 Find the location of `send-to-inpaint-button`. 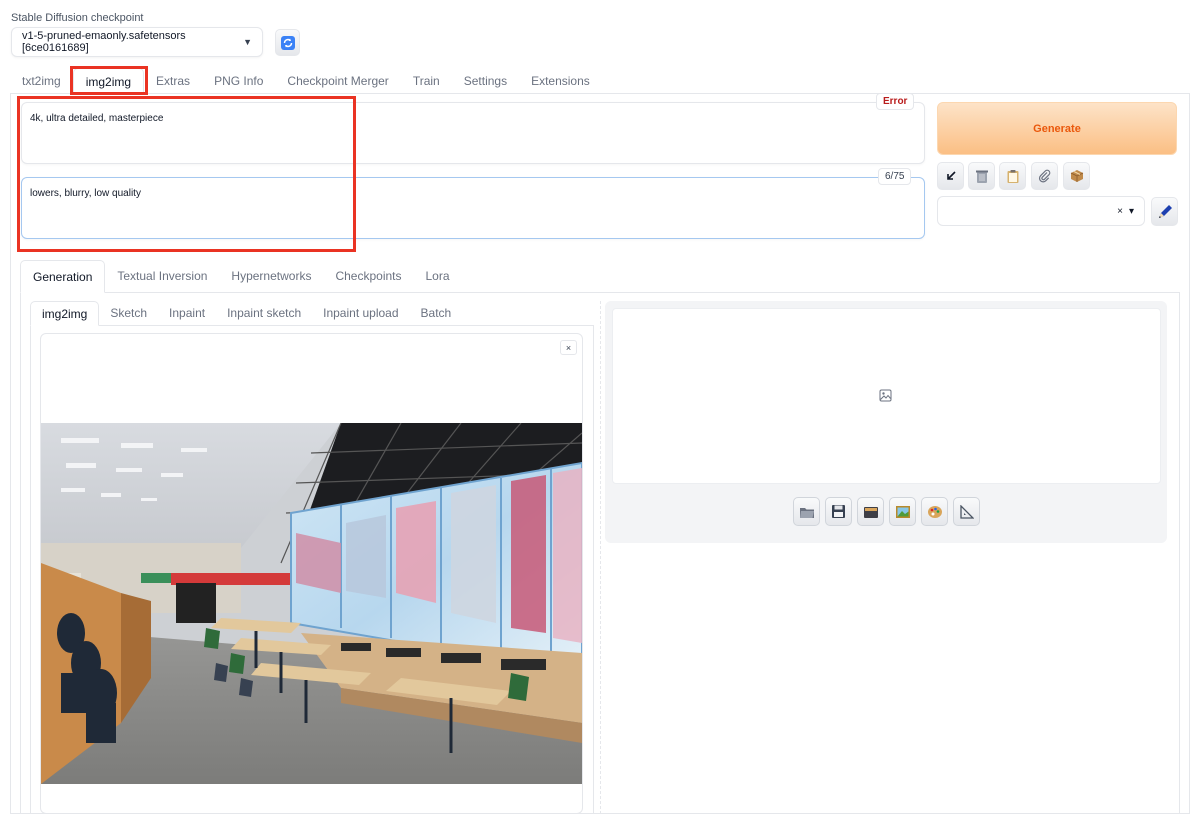

send-to-inpaint-button is located at coordinates (934, 511).